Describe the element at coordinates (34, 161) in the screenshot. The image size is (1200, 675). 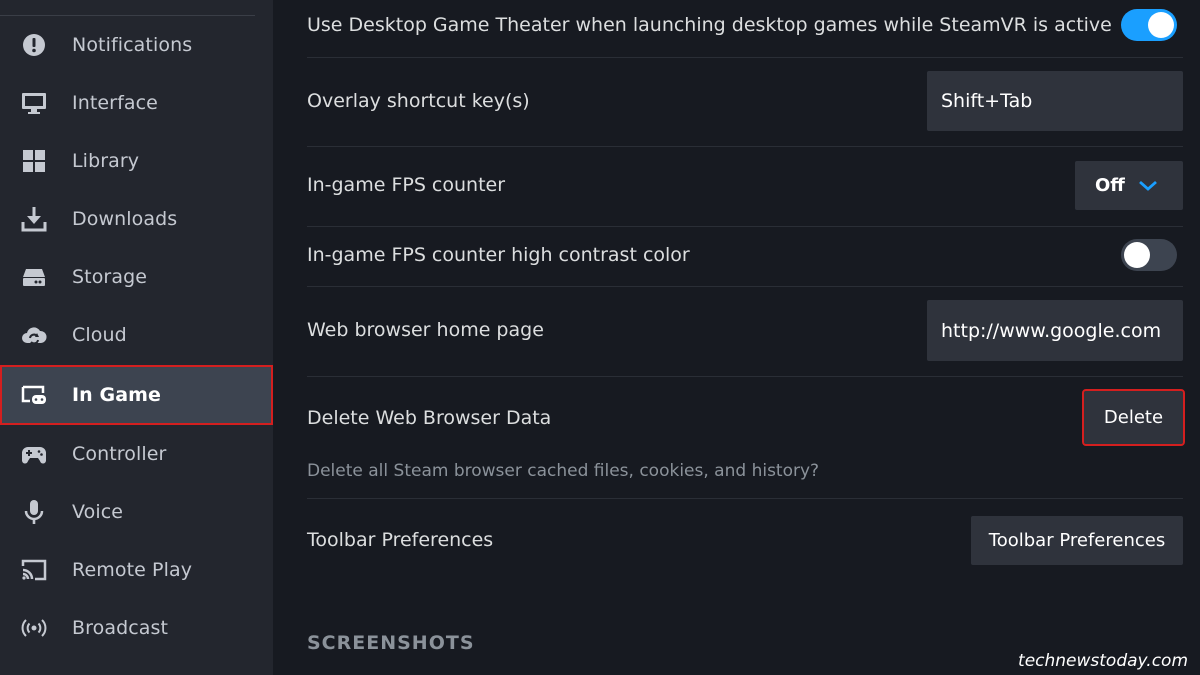
I see `grid-icon` at that location.